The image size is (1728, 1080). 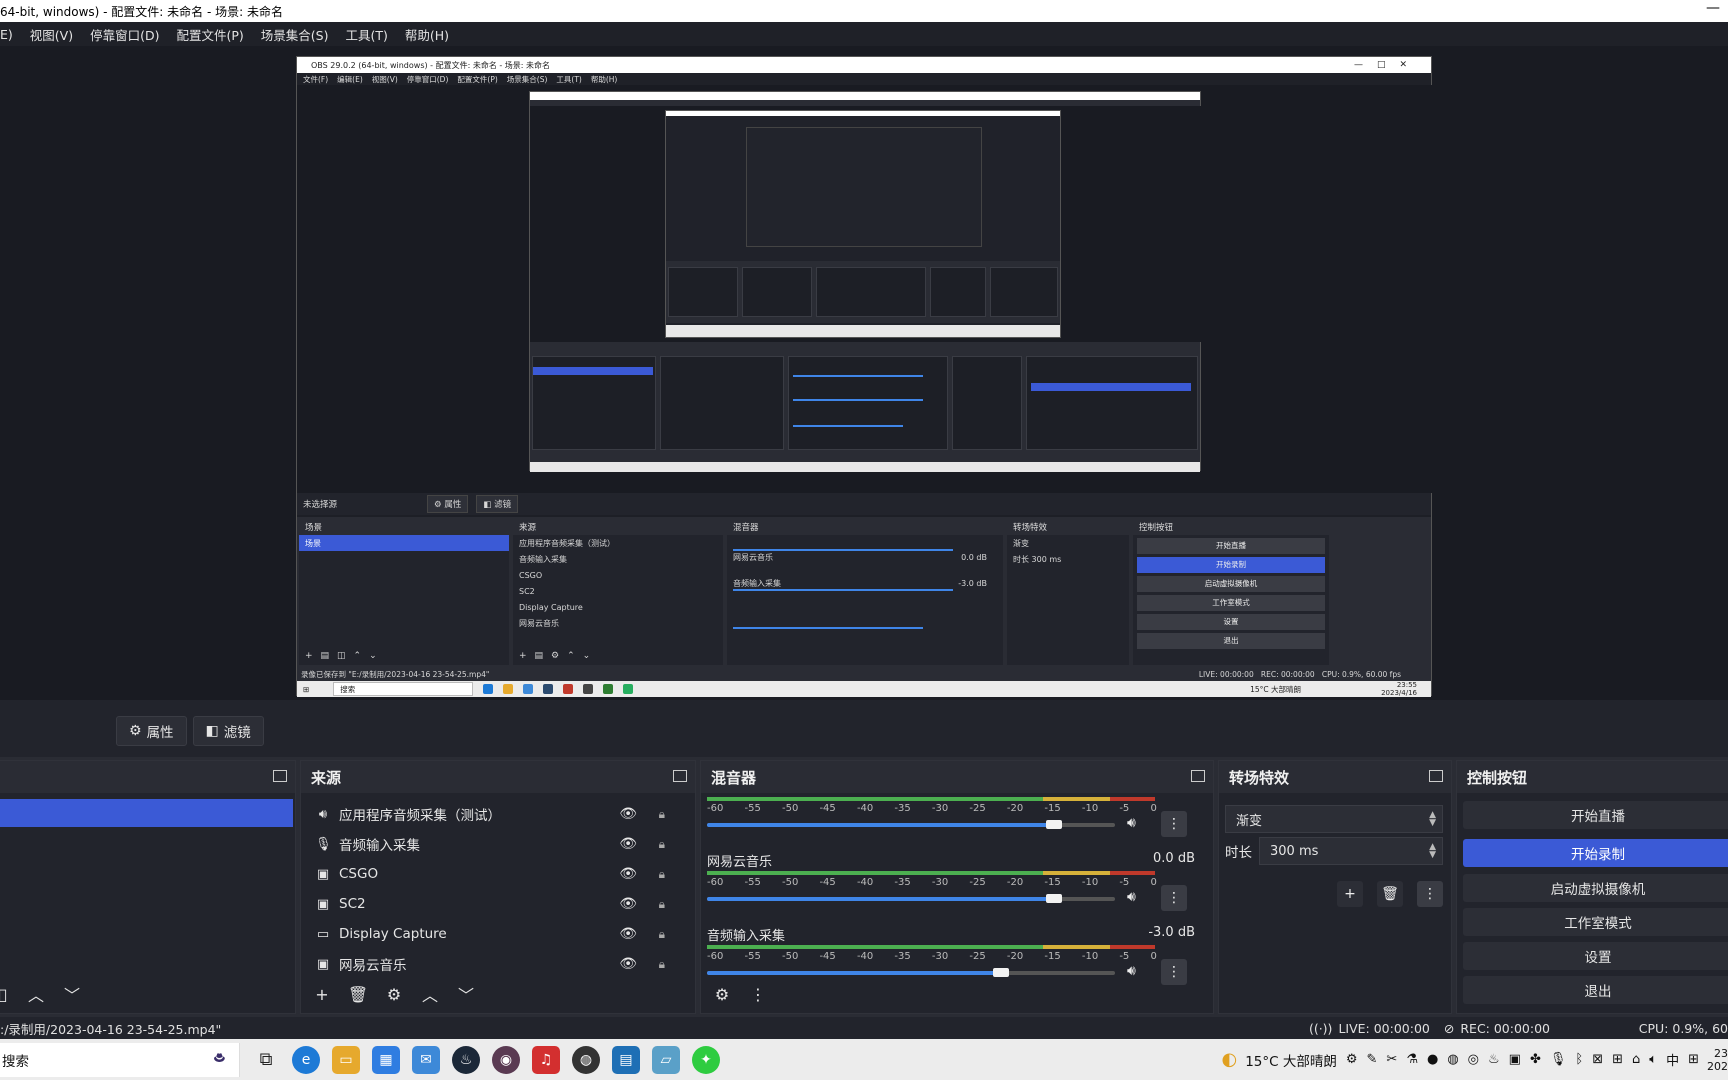 I want to click on edge-browser-icon: e, so click(x=306, y=1059).